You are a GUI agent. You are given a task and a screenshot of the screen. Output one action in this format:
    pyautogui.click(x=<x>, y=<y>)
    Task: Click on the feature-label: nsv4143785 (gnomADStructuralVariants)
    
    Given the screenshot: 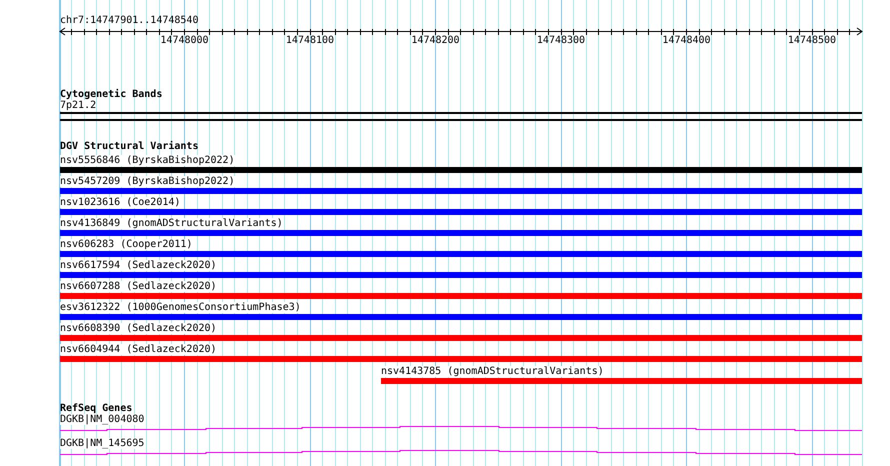 What is the action you would take?
    pyautogui.click(x=492, y=371)
    